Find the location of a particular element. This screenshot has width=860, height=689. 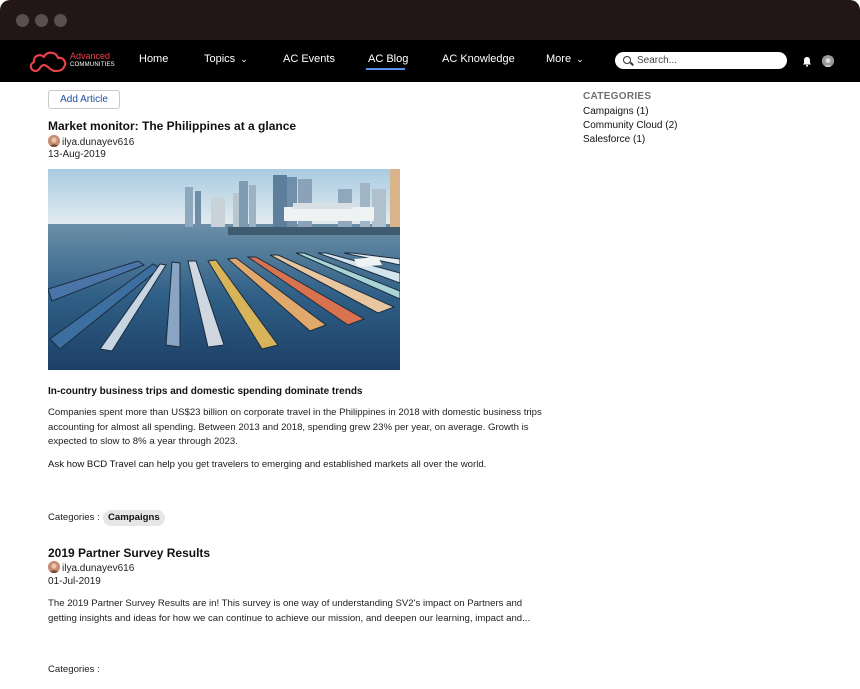

nav-item-topics: Topics ⌄ is located at coordinates (226, 59).